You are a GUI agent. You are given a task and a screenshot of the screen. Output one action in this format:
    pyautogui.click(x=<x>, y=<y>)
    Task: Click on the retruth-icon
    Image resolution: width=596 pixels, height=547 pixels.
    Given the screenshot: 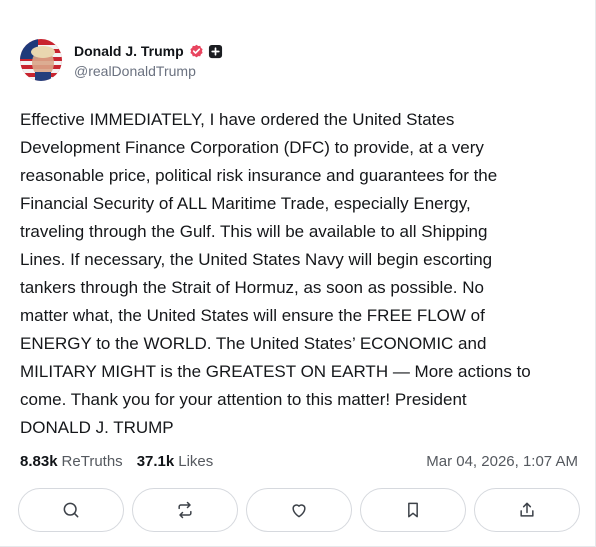 What is the action you would take?
    pyautogui.click(x=185, y=510)
    